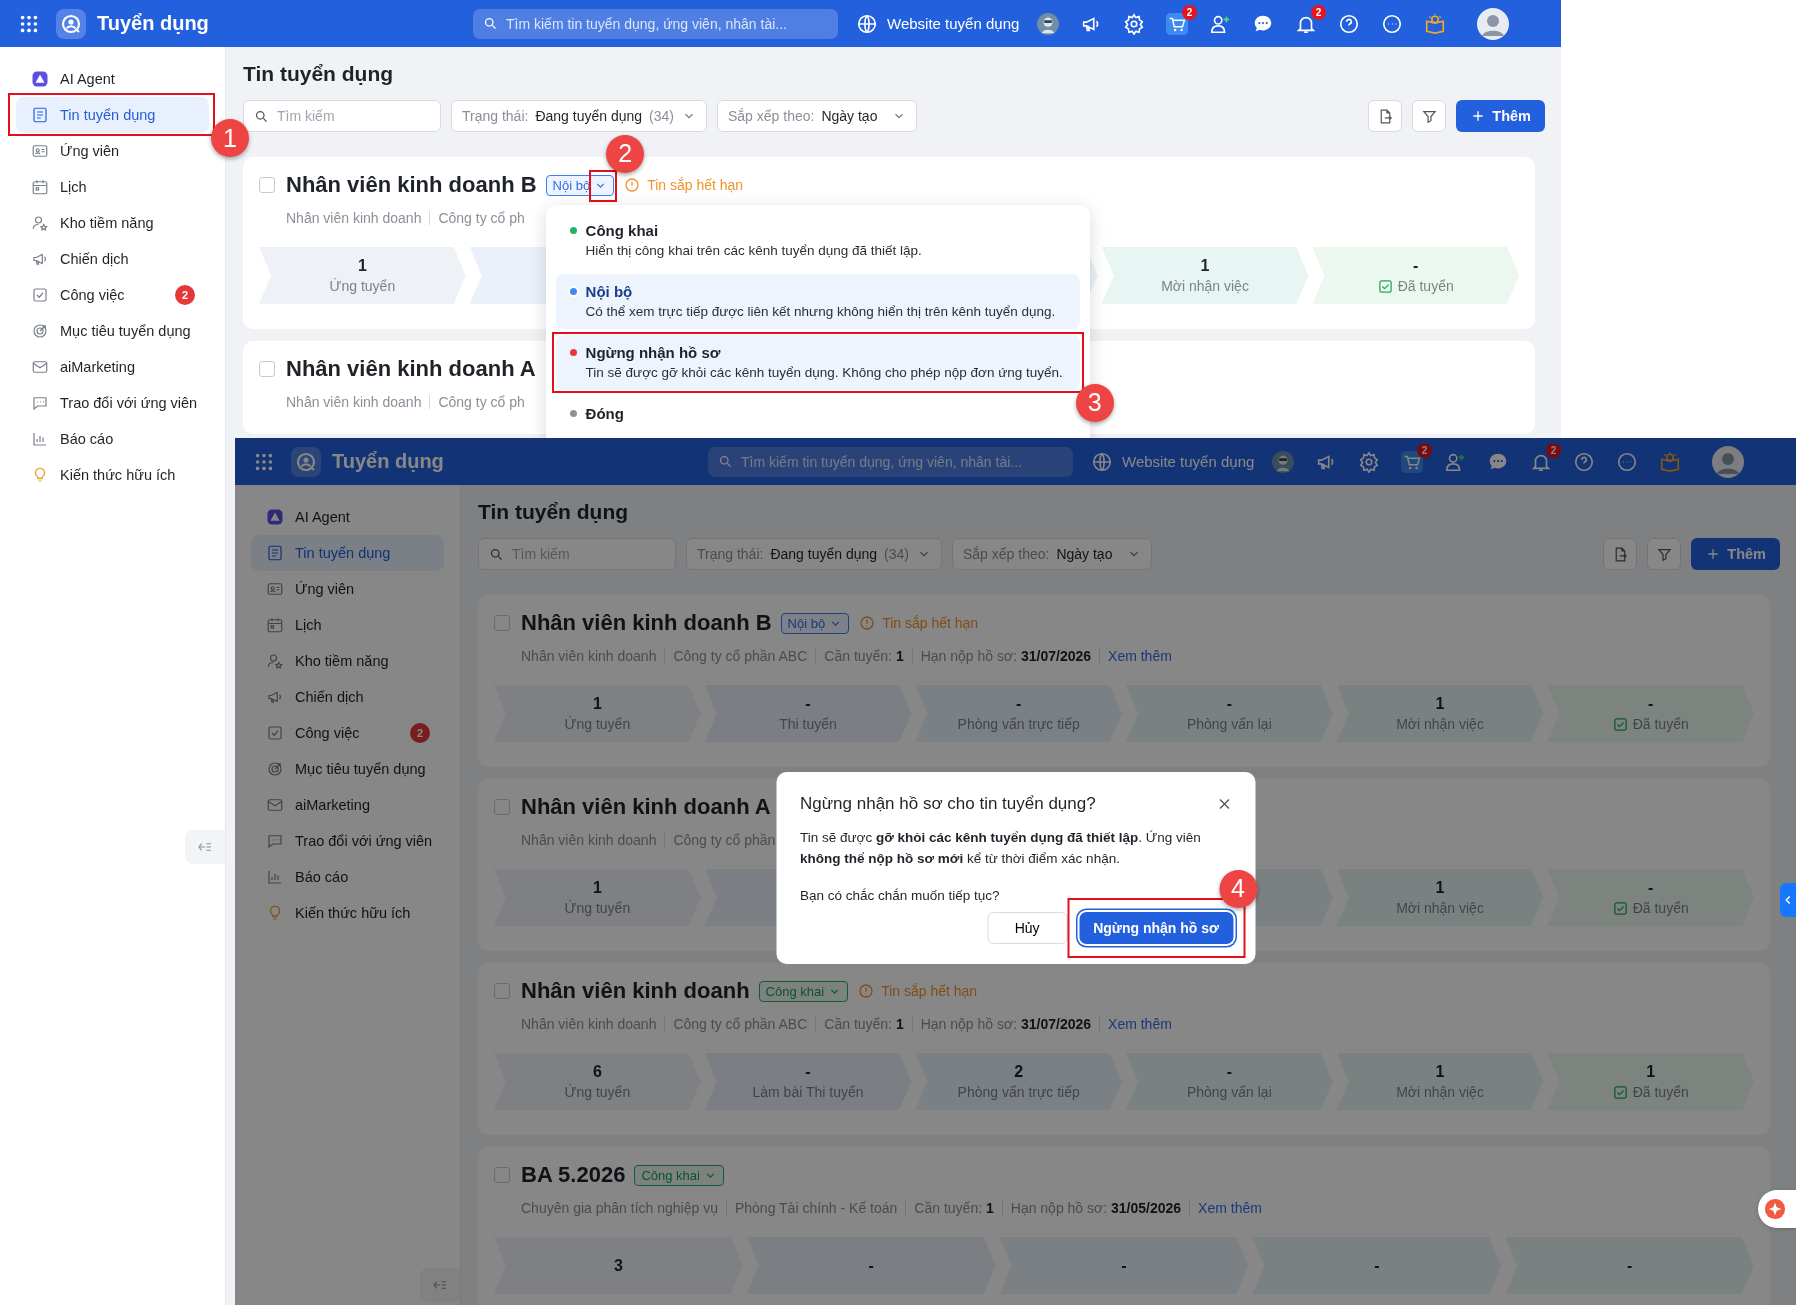 This screenshot has width=1796, height=1305. Describe the element at coordinates (40, 79) in the screenshot. I see `ai-agent-icon` at that location.